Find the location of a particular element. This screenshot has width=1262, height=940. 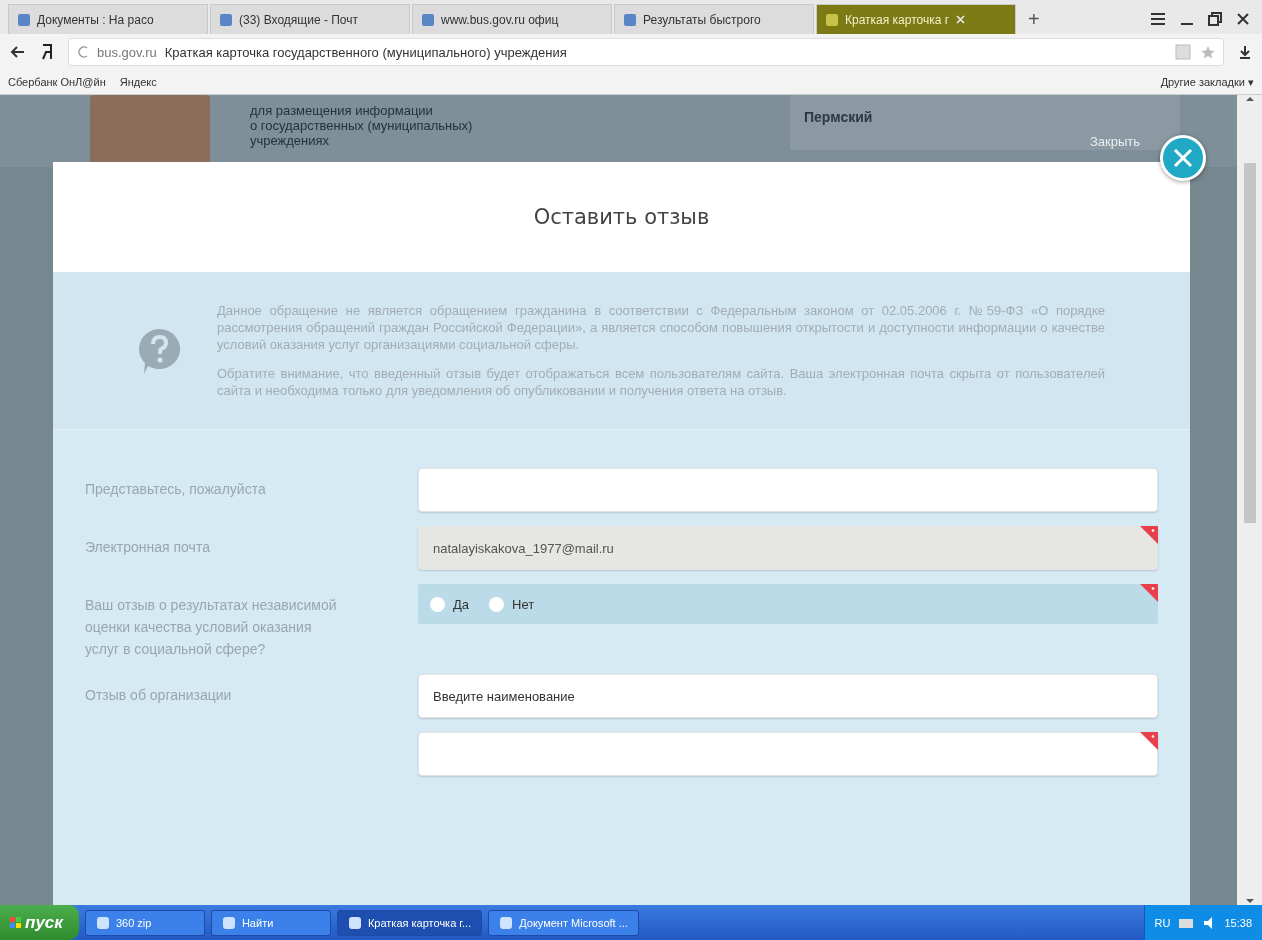

browser-tab: (33) Входящие - Почт is located at coordinates (310, 19).